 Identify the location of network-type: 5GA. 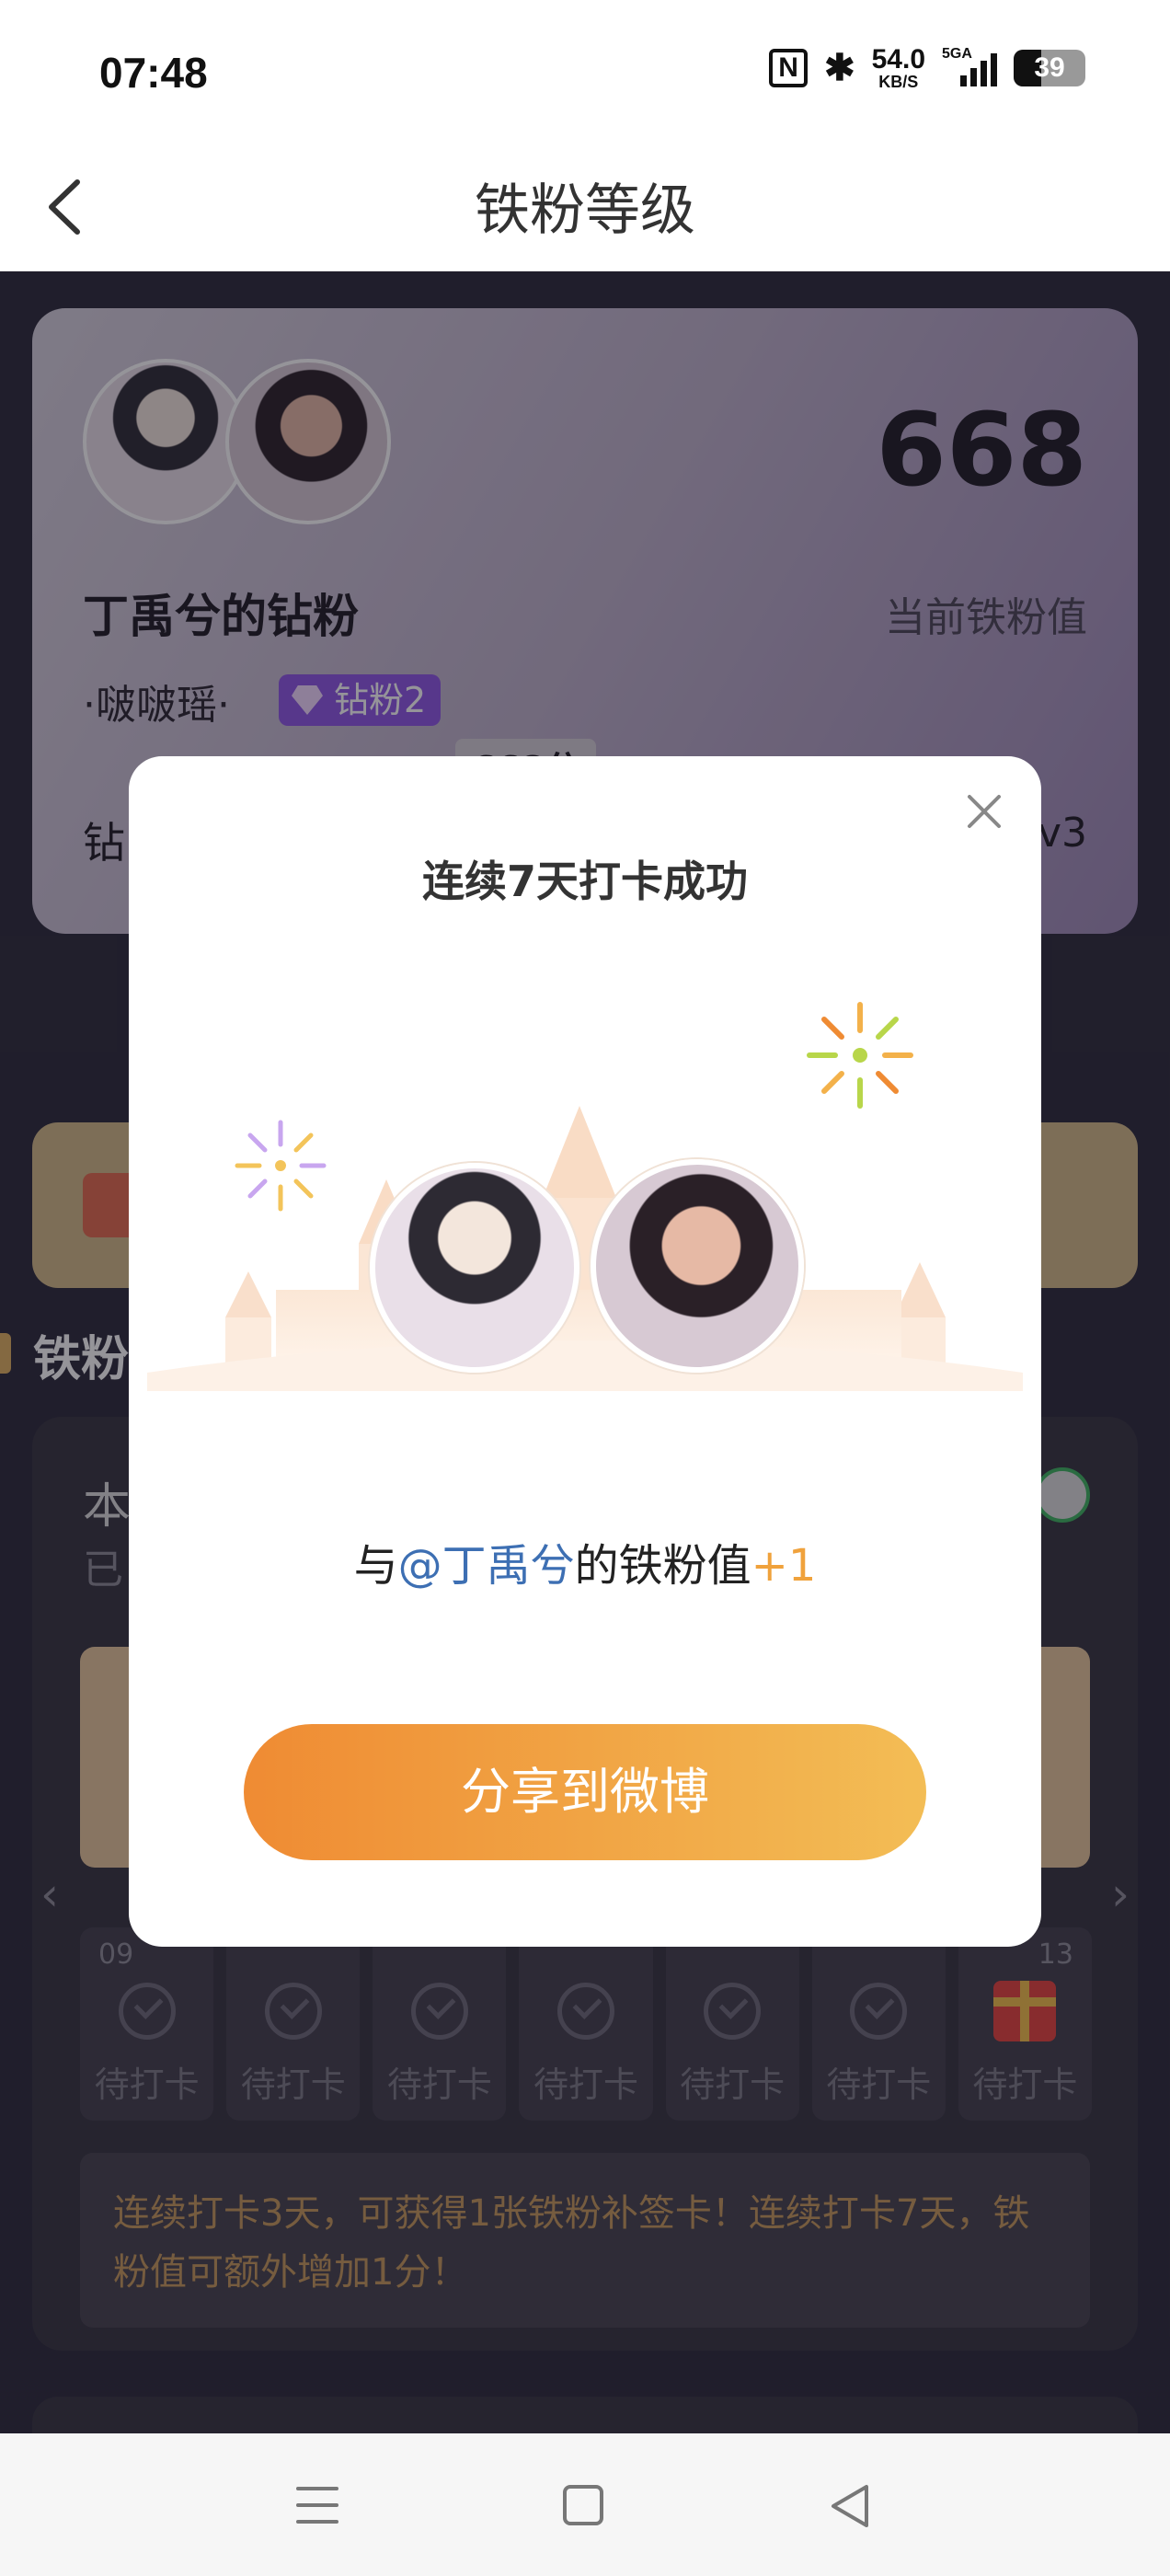
(957, 54).